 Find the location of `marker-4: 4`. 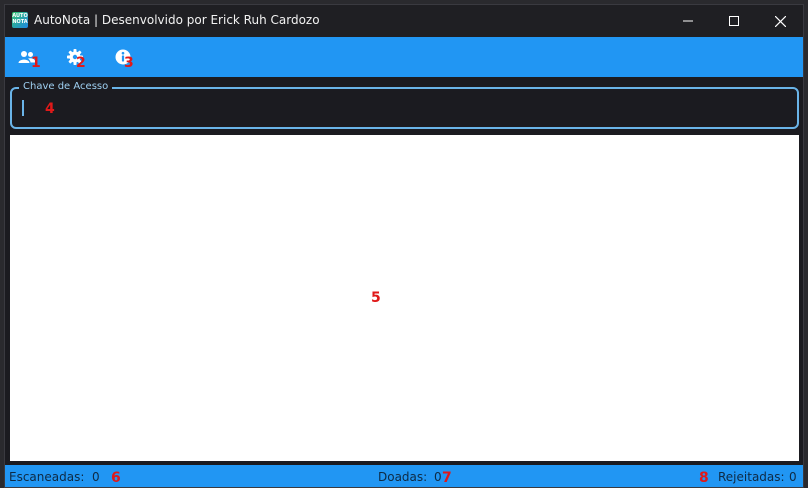

marker-4: 4 is located at coordinates (50, 109).